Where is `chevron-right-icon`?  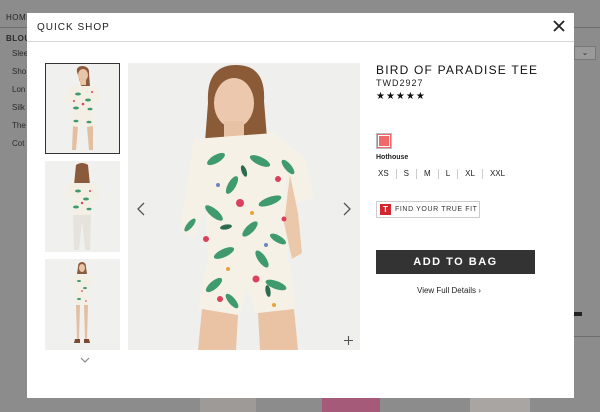 chevron-right-icon is located at coordinates (347, 209).